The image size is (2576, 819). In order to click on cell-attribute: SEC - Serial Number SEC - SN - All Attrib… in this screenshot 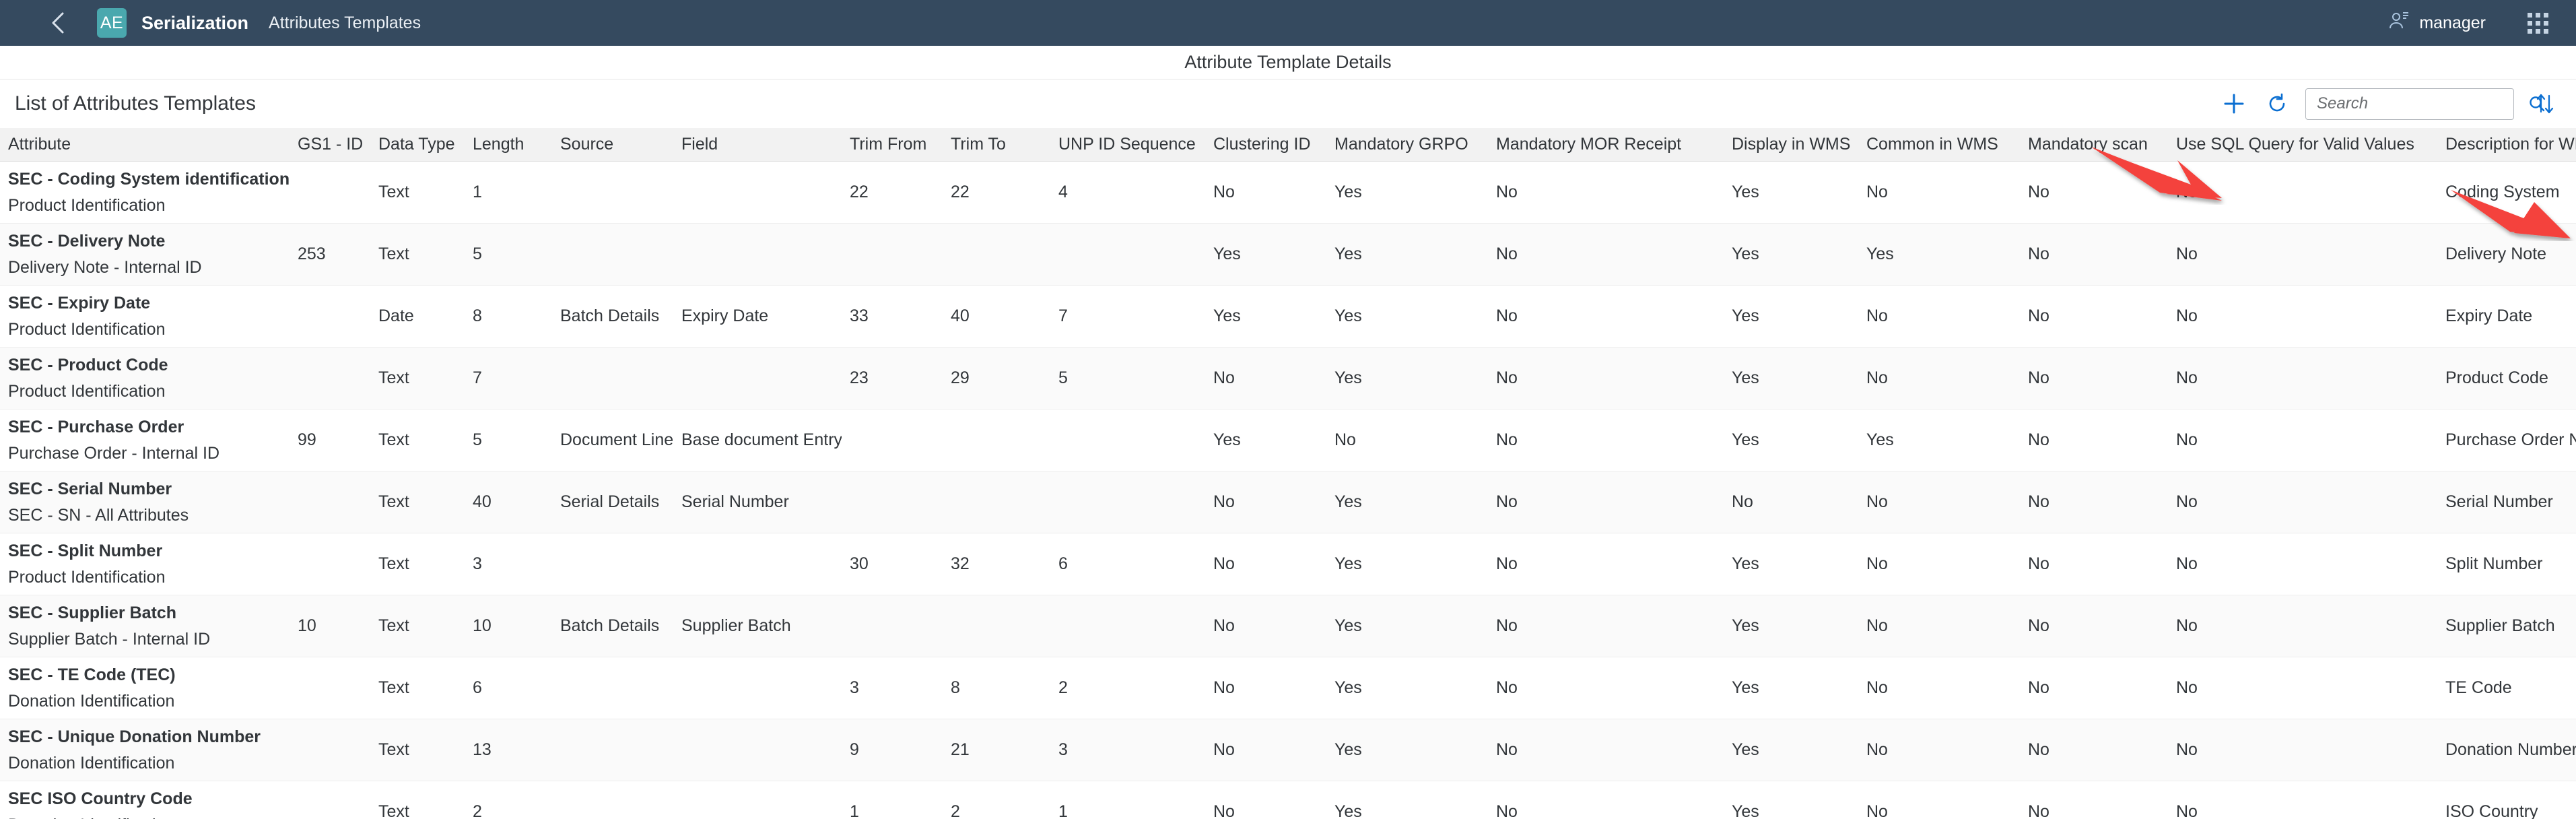, I will do `click(145, 502)`.